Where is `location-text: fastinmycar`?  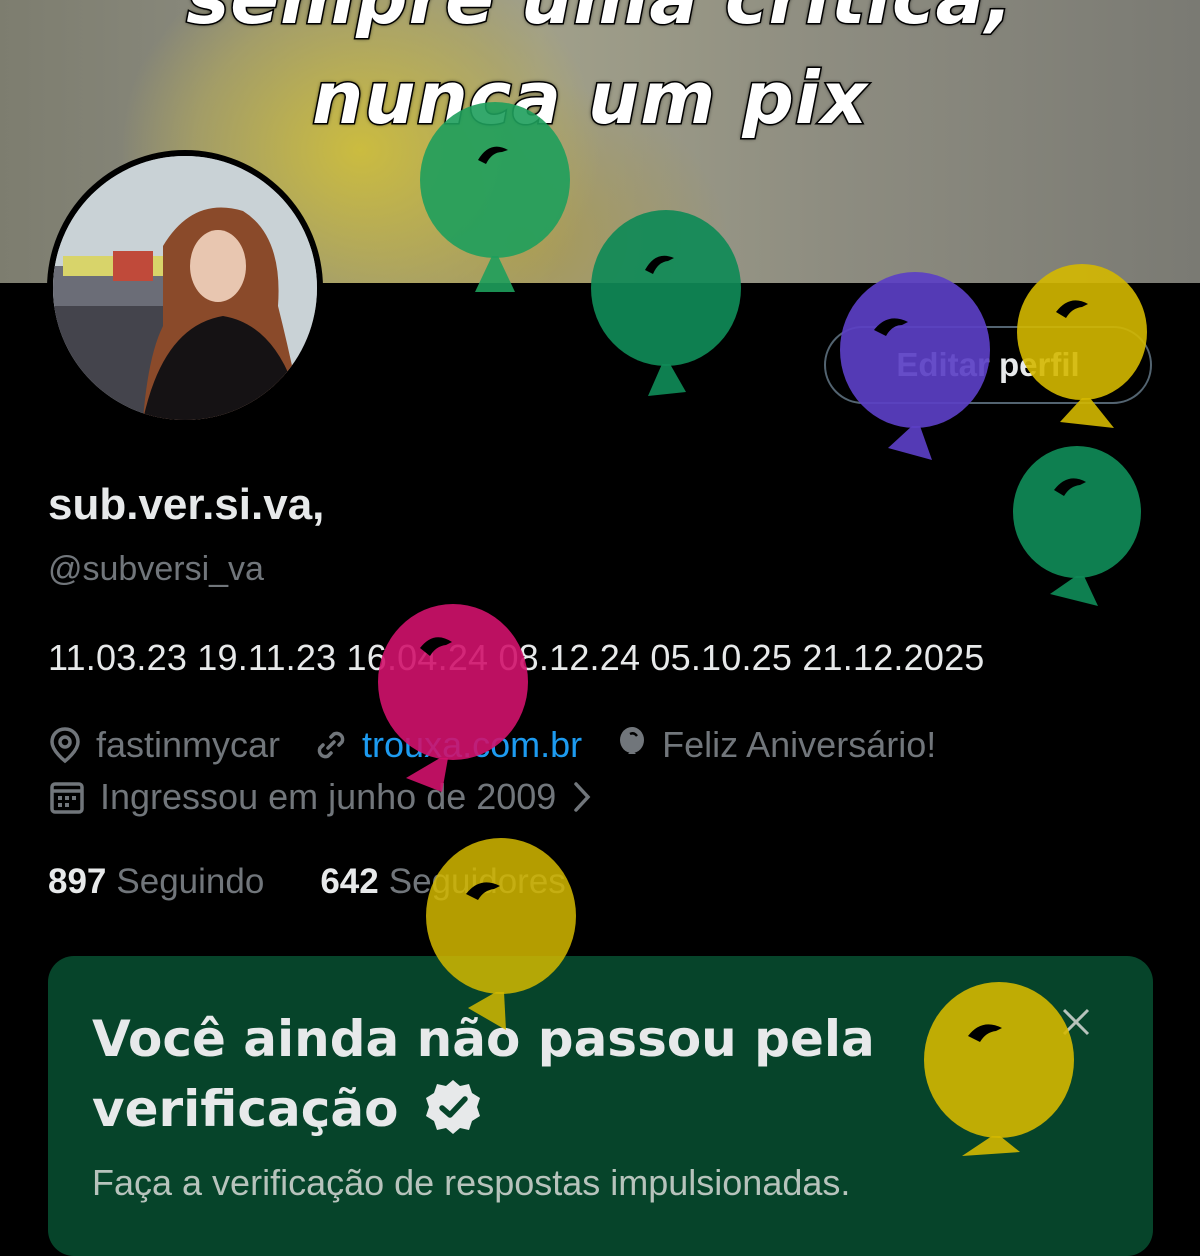 location-text: fastinmycar is located at coordinates (188, 744).